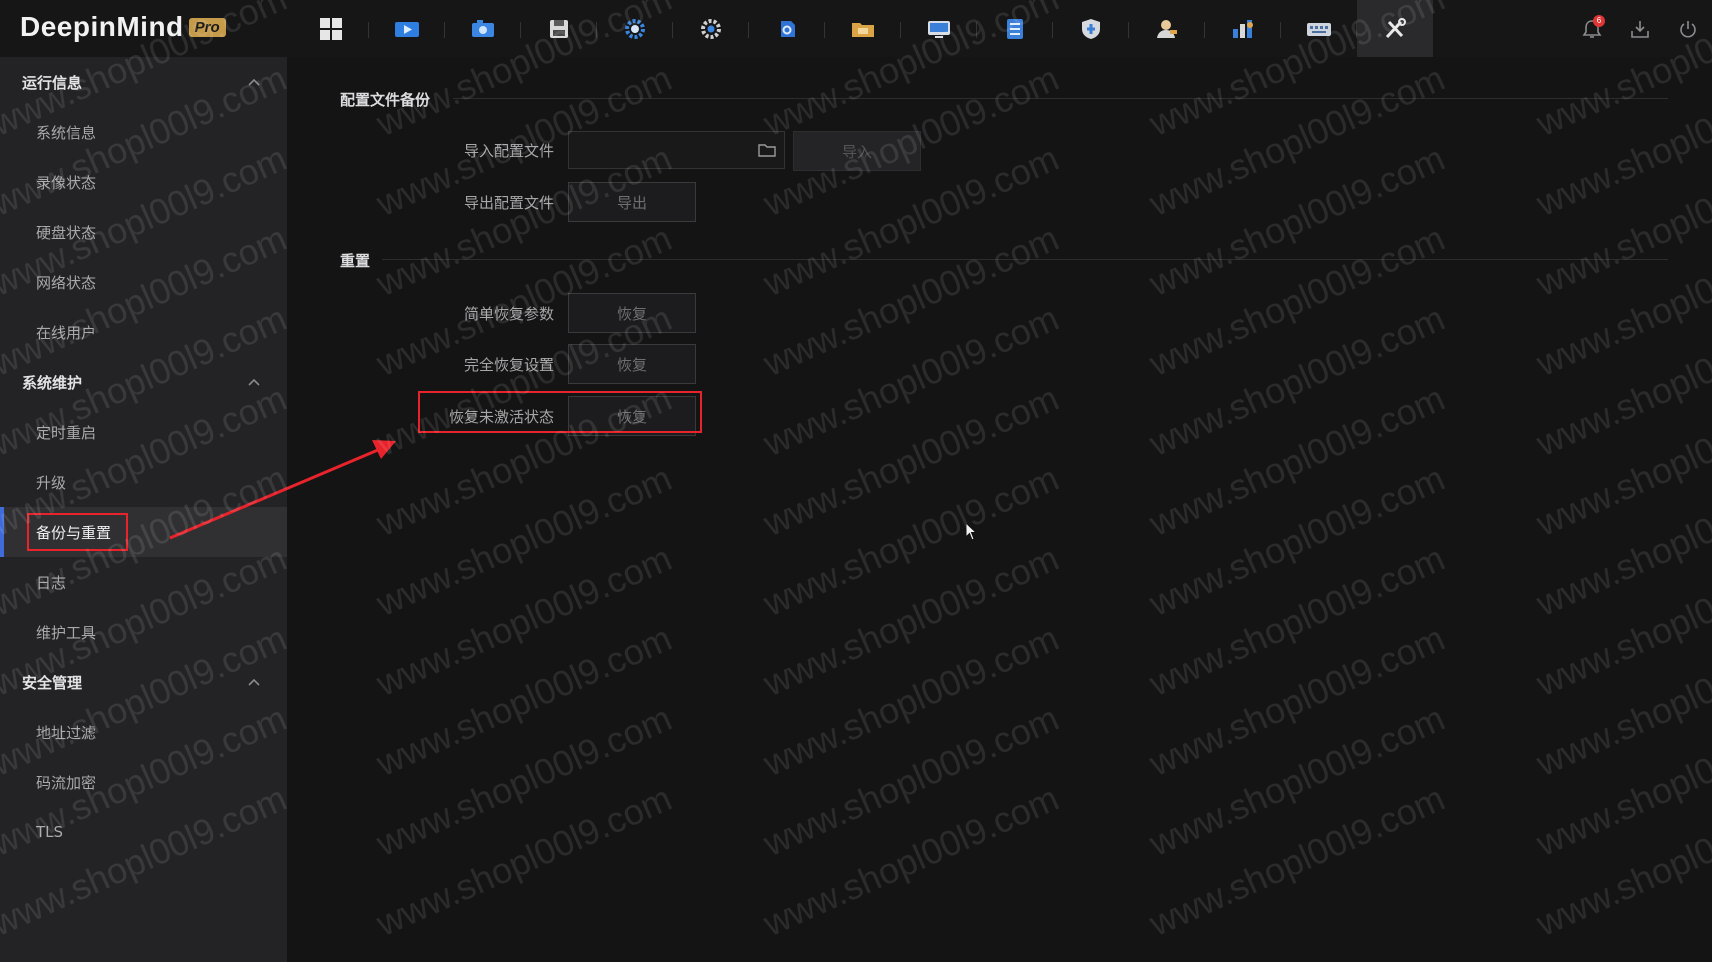  I want to click on import-button: 导入, so click(857, 151).